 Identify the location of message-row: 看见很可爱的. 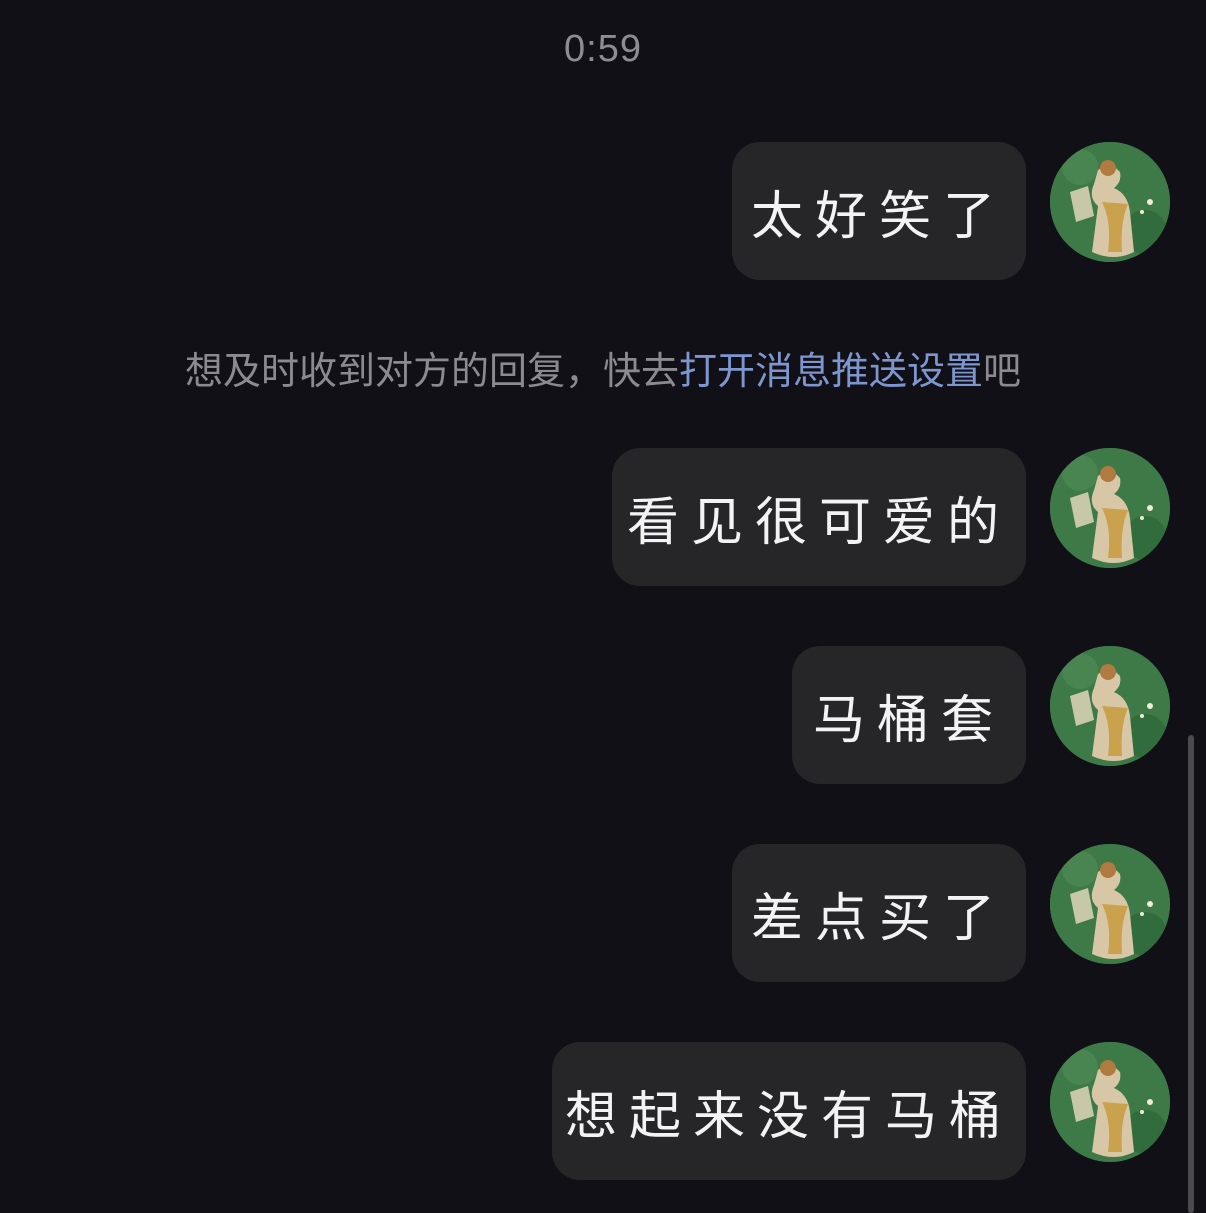
(891, 518).